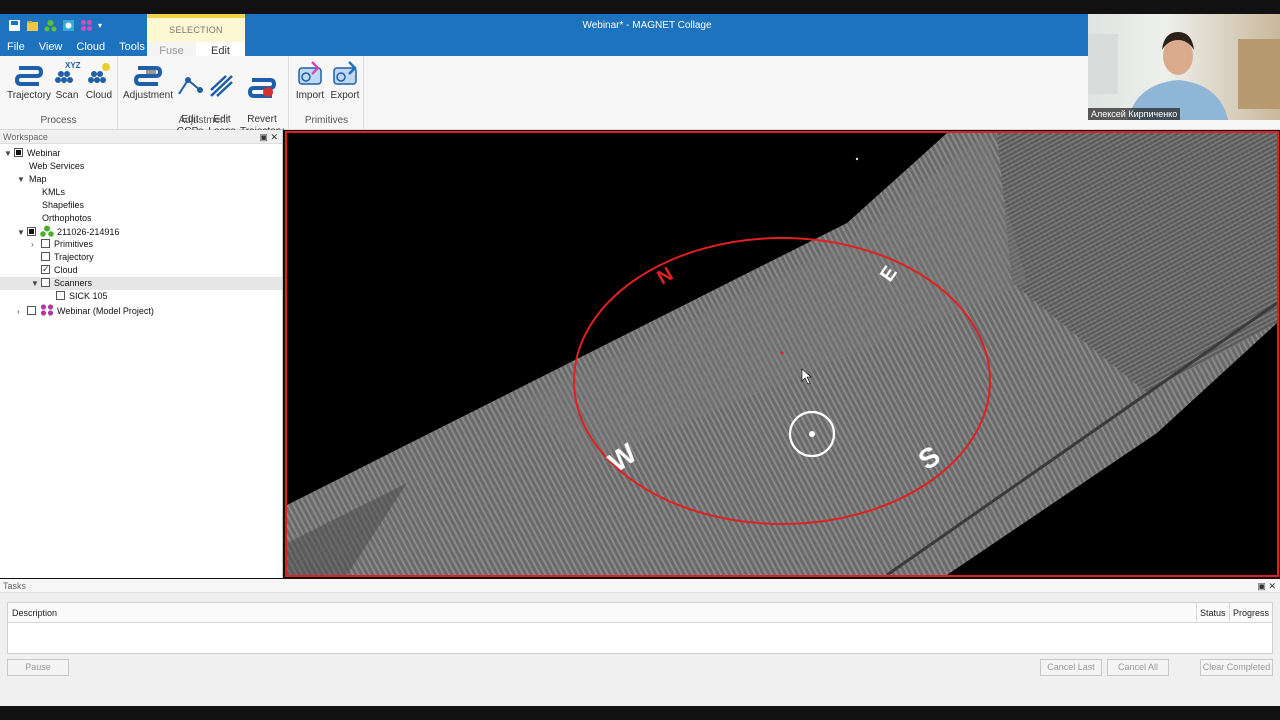  I want to click on column-description: Description, so click(34, 613).